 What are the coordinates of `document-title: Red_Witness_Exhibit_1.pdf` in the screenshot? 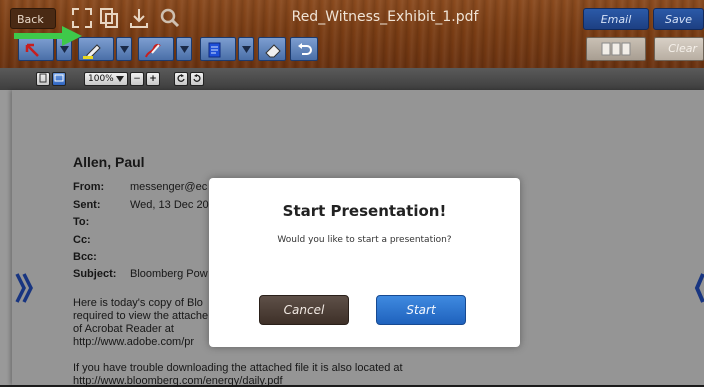 It's located at (385, 17).